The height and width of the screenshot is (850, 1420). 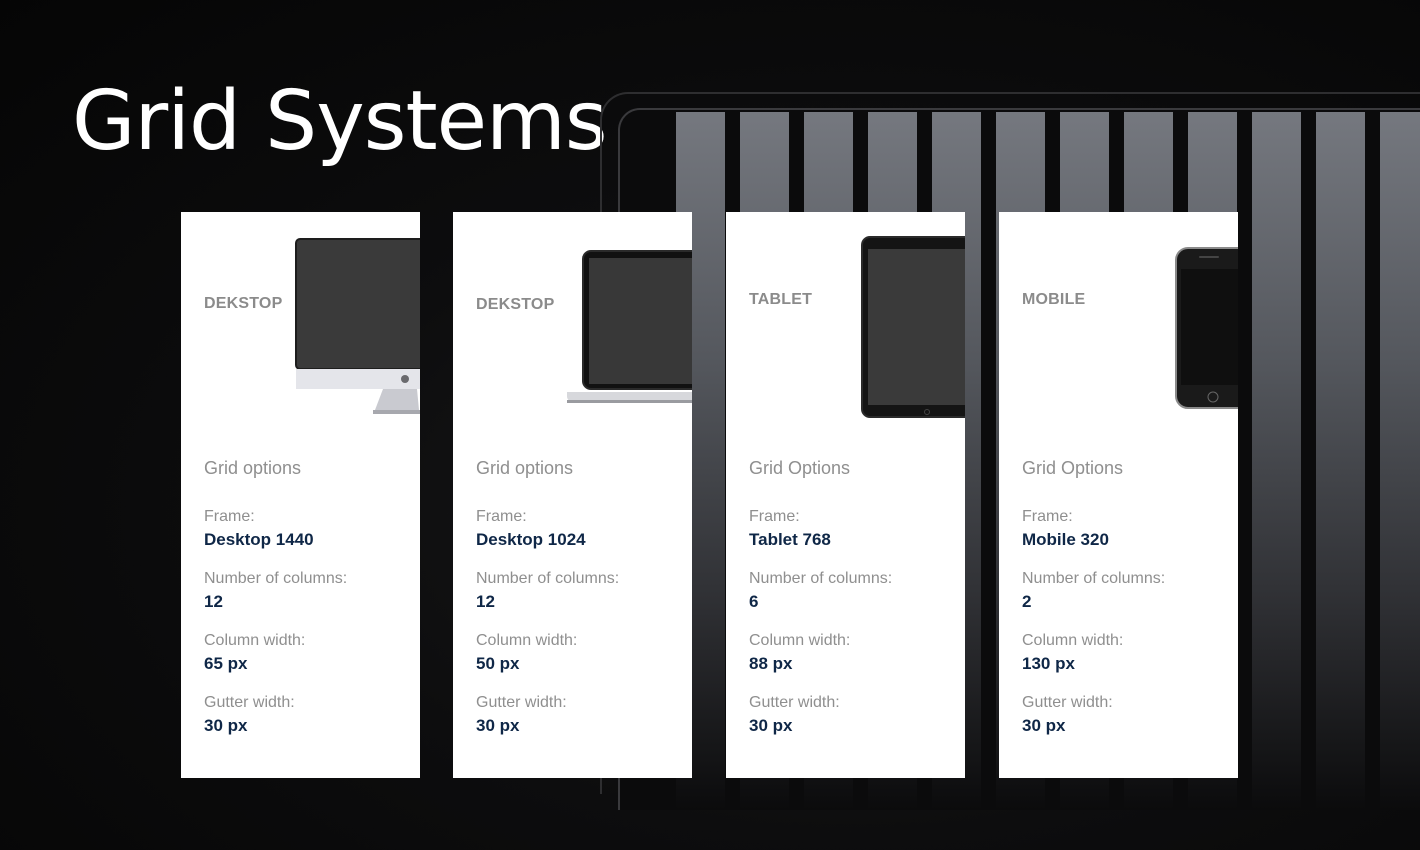 What do you see at coordinates (754, 601) in the screenshot?
I see `columns-value: 6` at bounding box center [754, 601].